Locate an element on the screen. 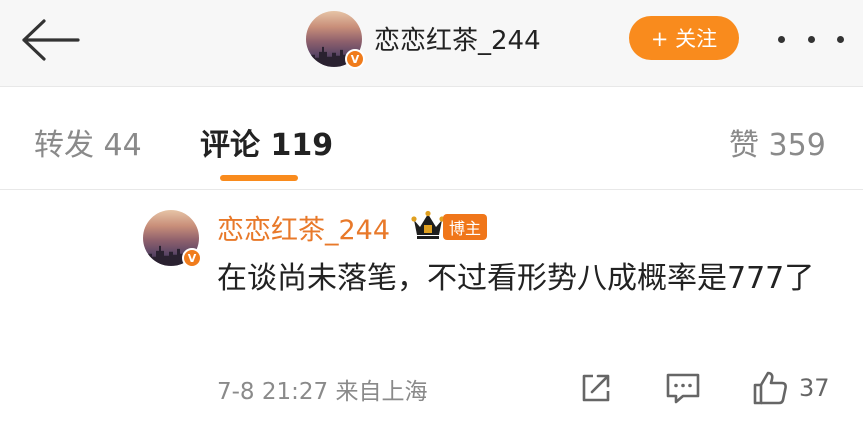 The height and width of the screenshot is (425, 863). share-icon is located at coordinates (596, 388).